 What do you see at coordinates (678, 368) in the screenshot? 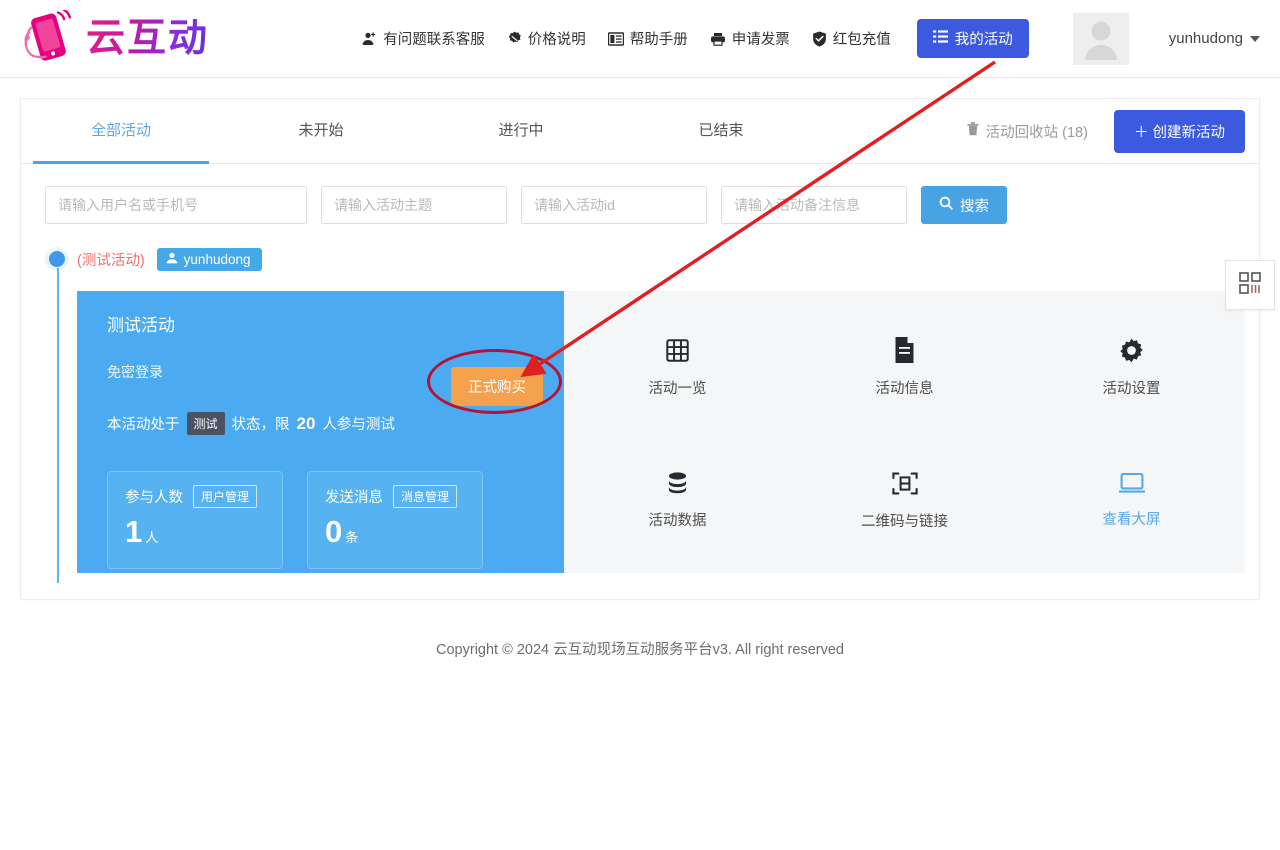
I see `tool-activity-overview: 活动一览` at bounding box center [678, 368].